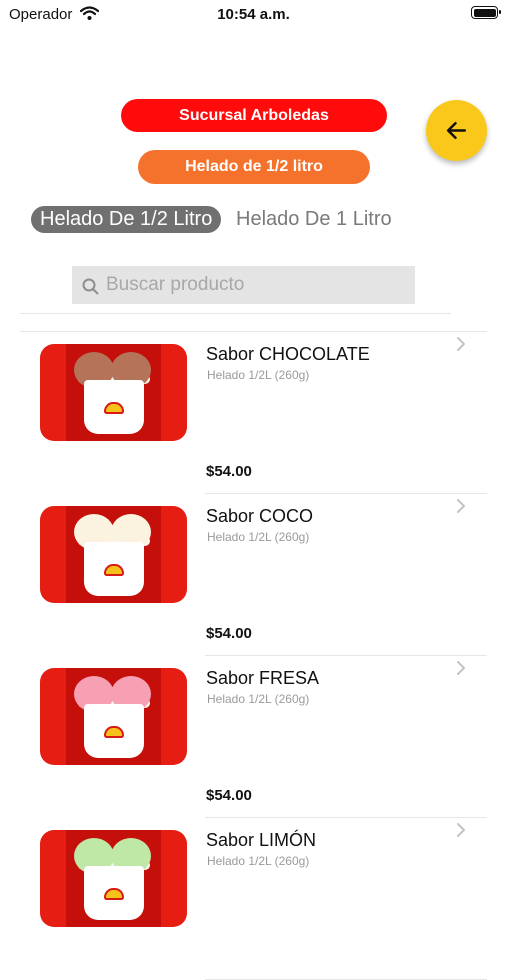 The width and height of the screenshot is (507, 980). What do you see at coordinates (90, 286) in the screenshot?
I see `search-icon` at bounding box center [90, 286].